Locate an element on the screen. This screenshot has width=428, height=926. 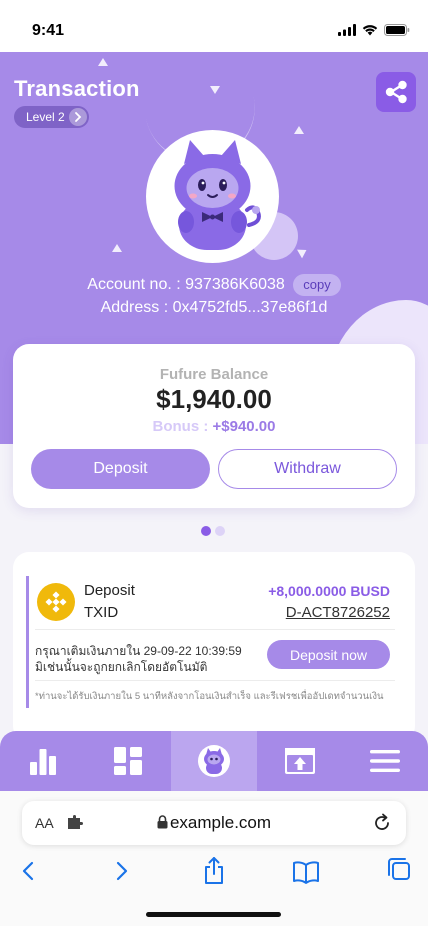
forward-icon is located at coordinates (122, 871).